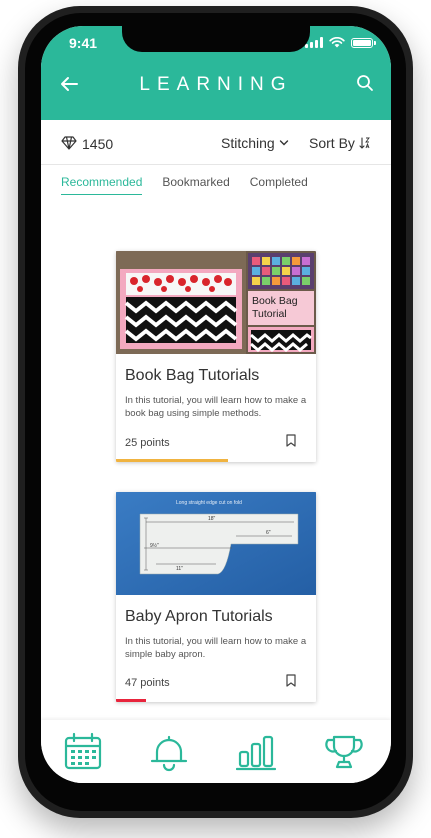  What do you see at coordinates (83, 43) in the screenshot?
I see `status-time: 9:41` at bounding box center [83, 43].